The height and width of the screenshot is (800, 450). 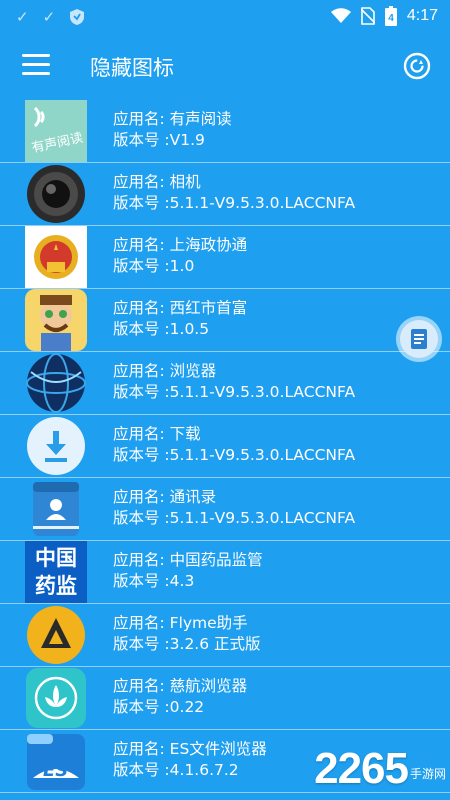 I want to click on list-item: 应用名: 下载 版本号 :5.1.1-V9.5.3.0.LACCNFA, so click(x=225, y=446).